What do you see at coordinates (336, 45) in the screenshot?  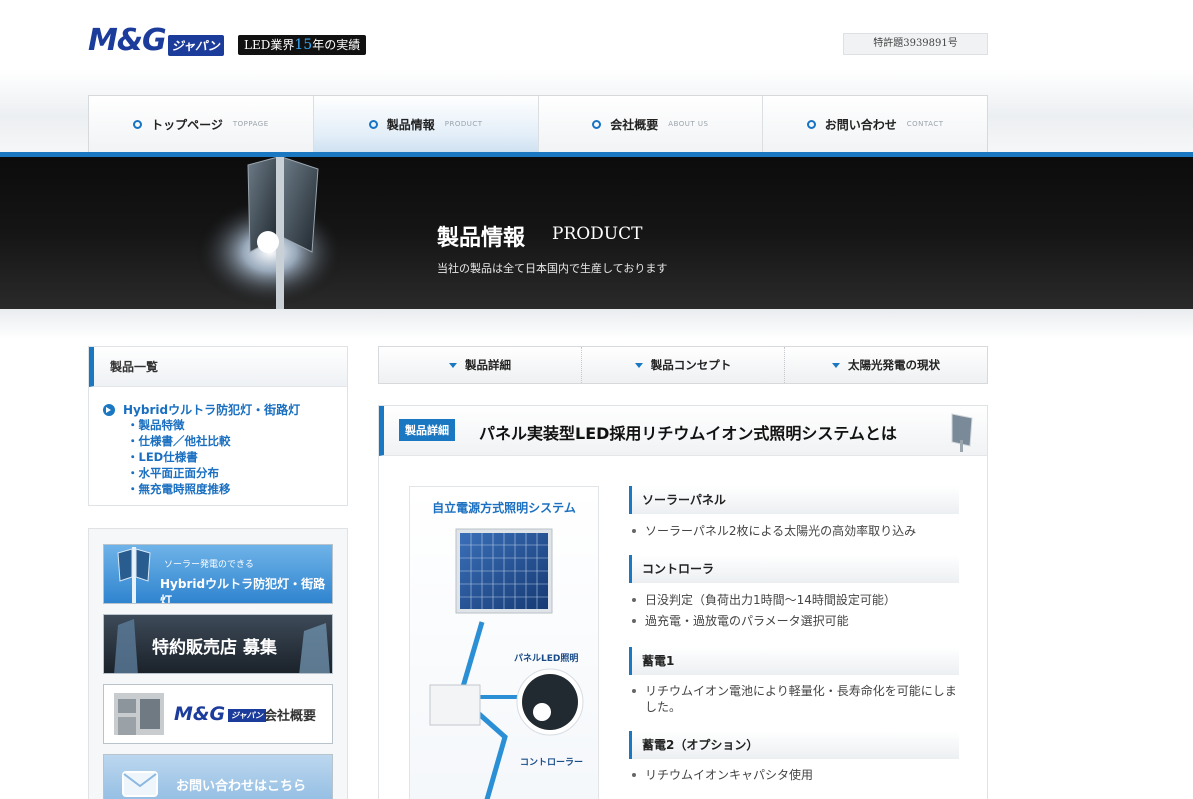 I see `tagline-suffix: 年の実績` at bounding box center [336, 45].